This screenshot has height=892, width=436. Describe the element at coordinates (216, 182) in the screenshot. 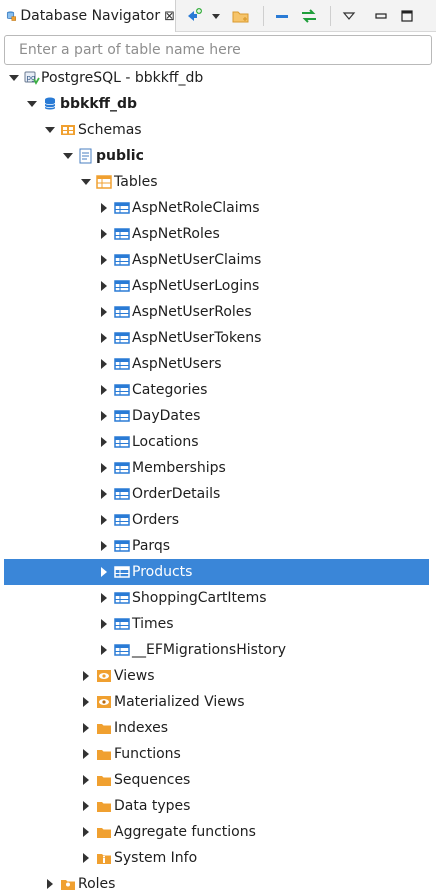

I see `tree-node-tables: Tables` at that location.